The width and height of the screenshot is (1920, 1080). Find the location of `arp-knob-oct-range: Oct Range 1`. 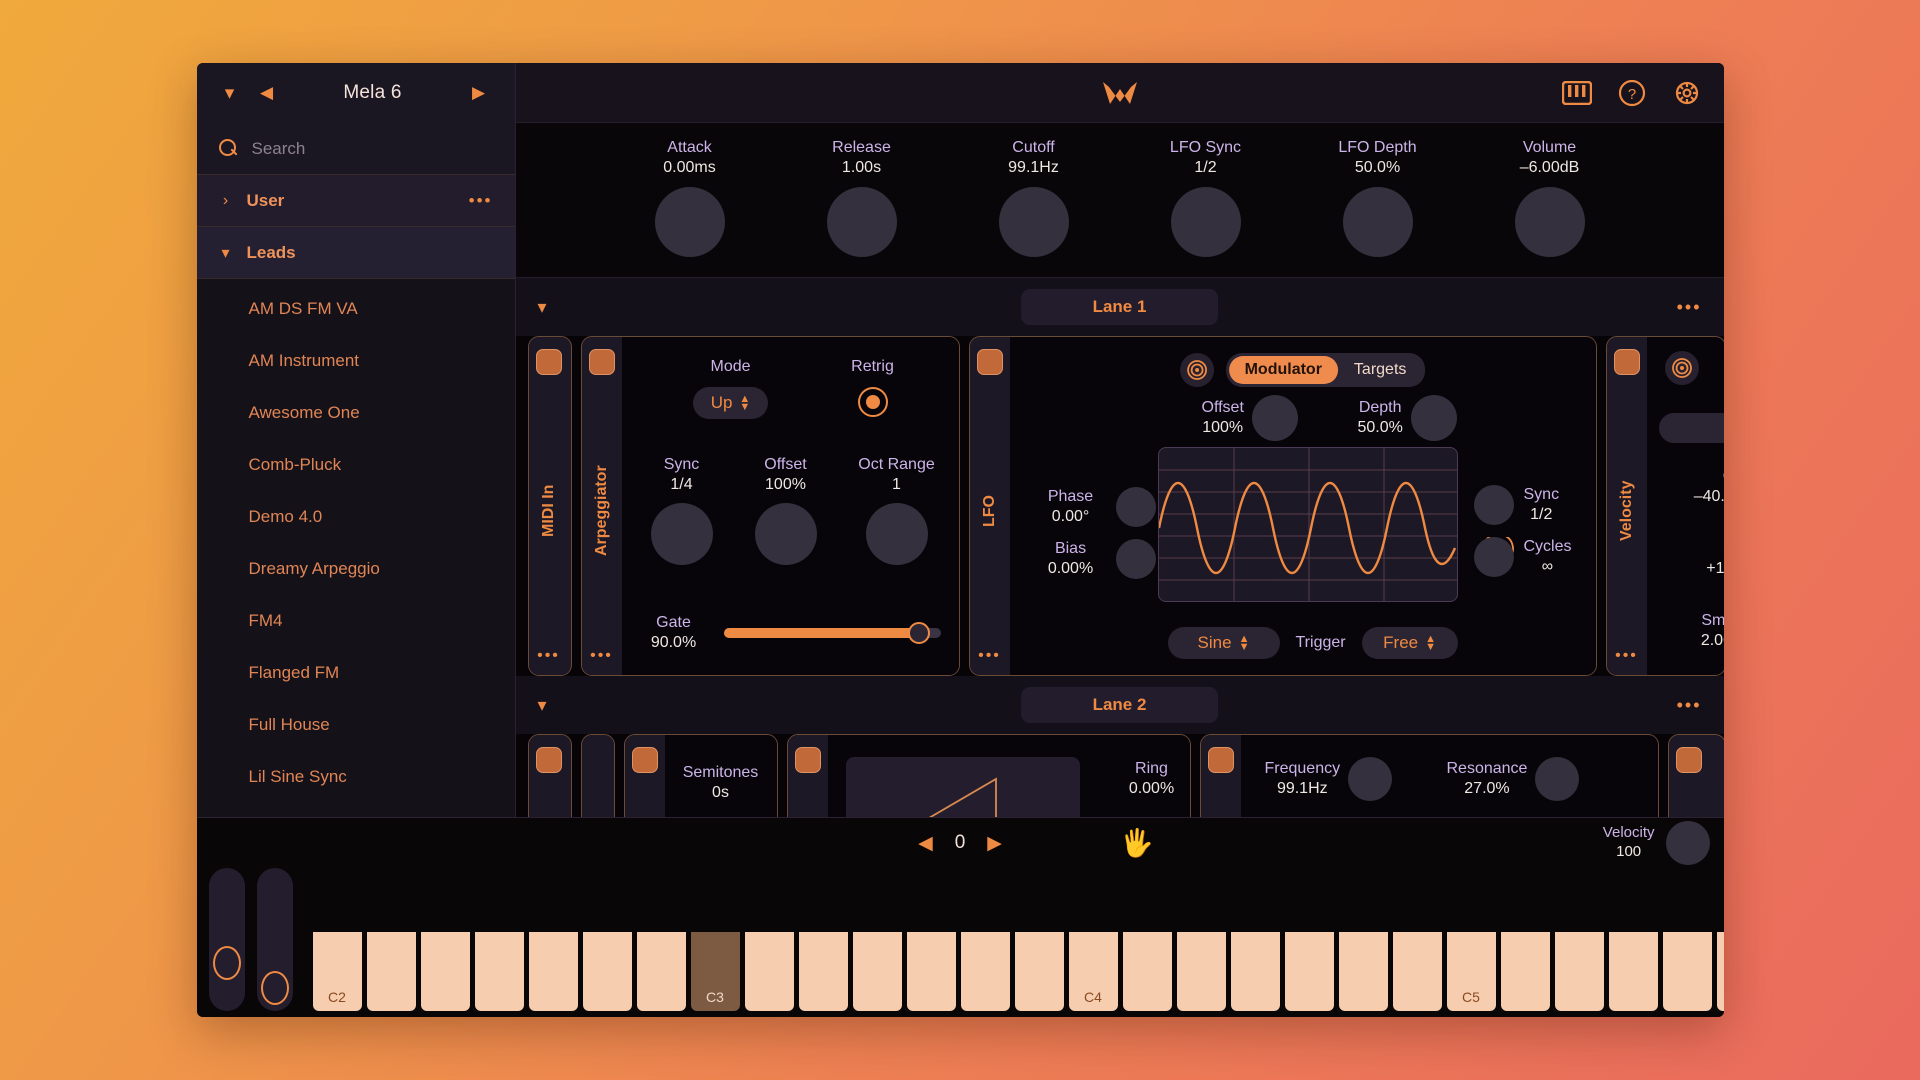

arp-knob-oct-range: Oct Range 1 is located at coordinates (897, 510).